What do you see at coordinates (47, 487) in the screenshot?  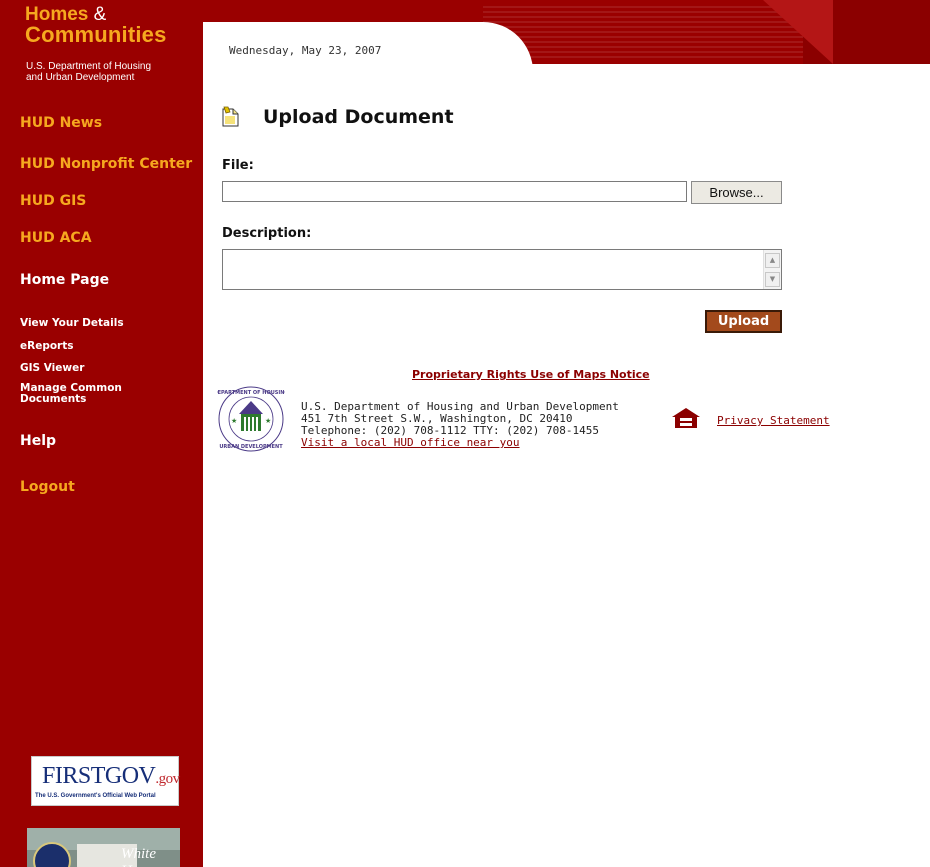 I see `nav-logout: Logout` at bounding box center [47, 487].